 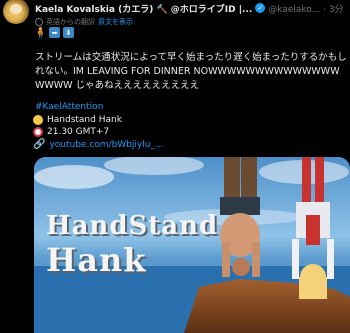 What do you see at coordinates (39, 22) in the screenshot?
I see `globe-icon` at bounding box center [39, 22].